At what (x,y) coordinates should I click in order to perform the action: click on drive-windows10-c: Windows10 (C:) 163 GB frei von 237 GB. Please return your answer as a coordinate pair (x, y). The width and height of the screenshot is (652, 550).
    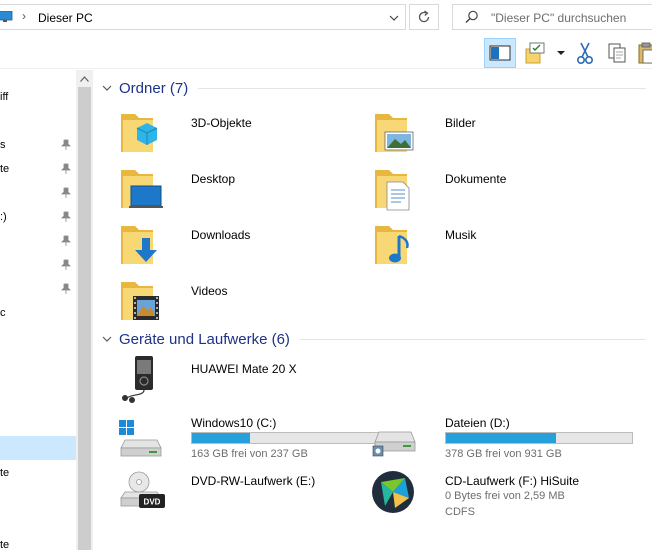
    Looking at the image, I should click on (248, 439).